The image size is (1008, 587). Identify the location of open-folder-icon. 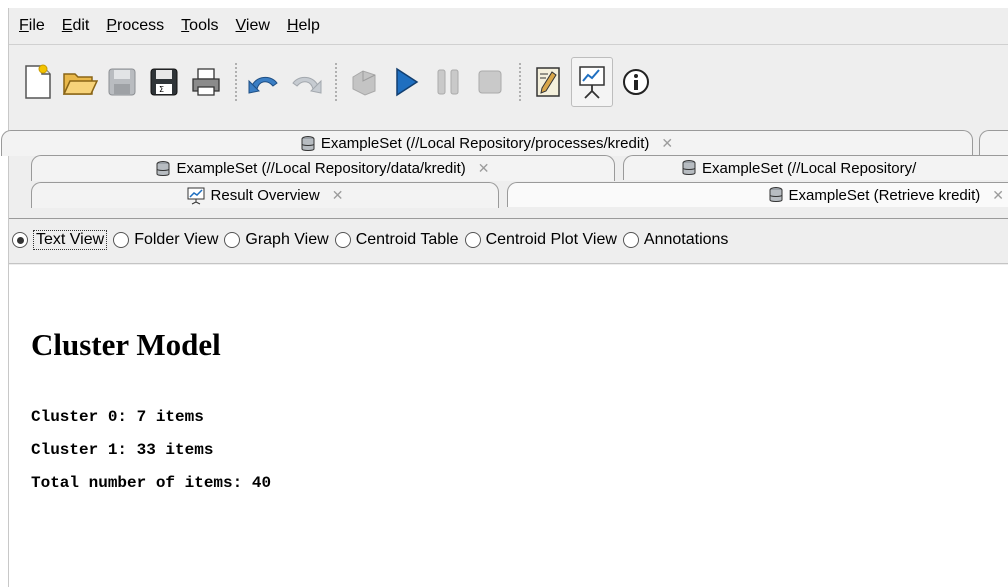
(80, 84).